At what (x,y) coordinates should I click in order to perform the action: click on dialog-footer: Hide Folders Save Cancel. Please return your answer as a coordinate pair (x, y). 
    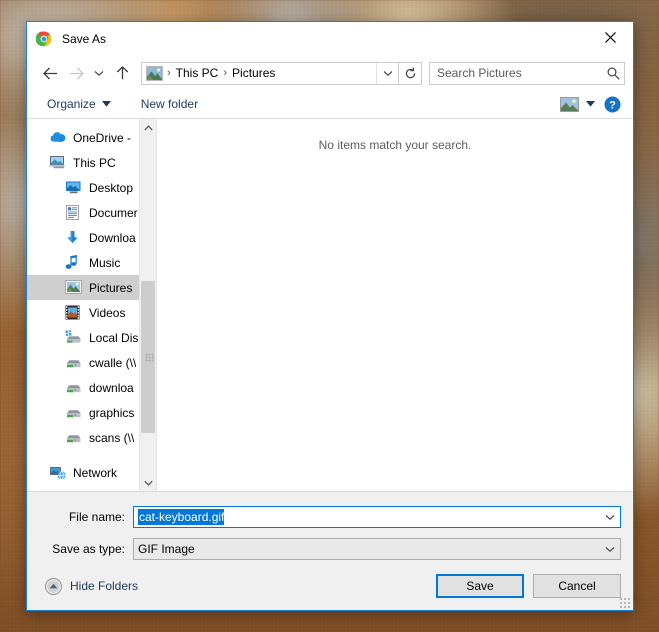
    Looking at the image, I should click on (330, 589).